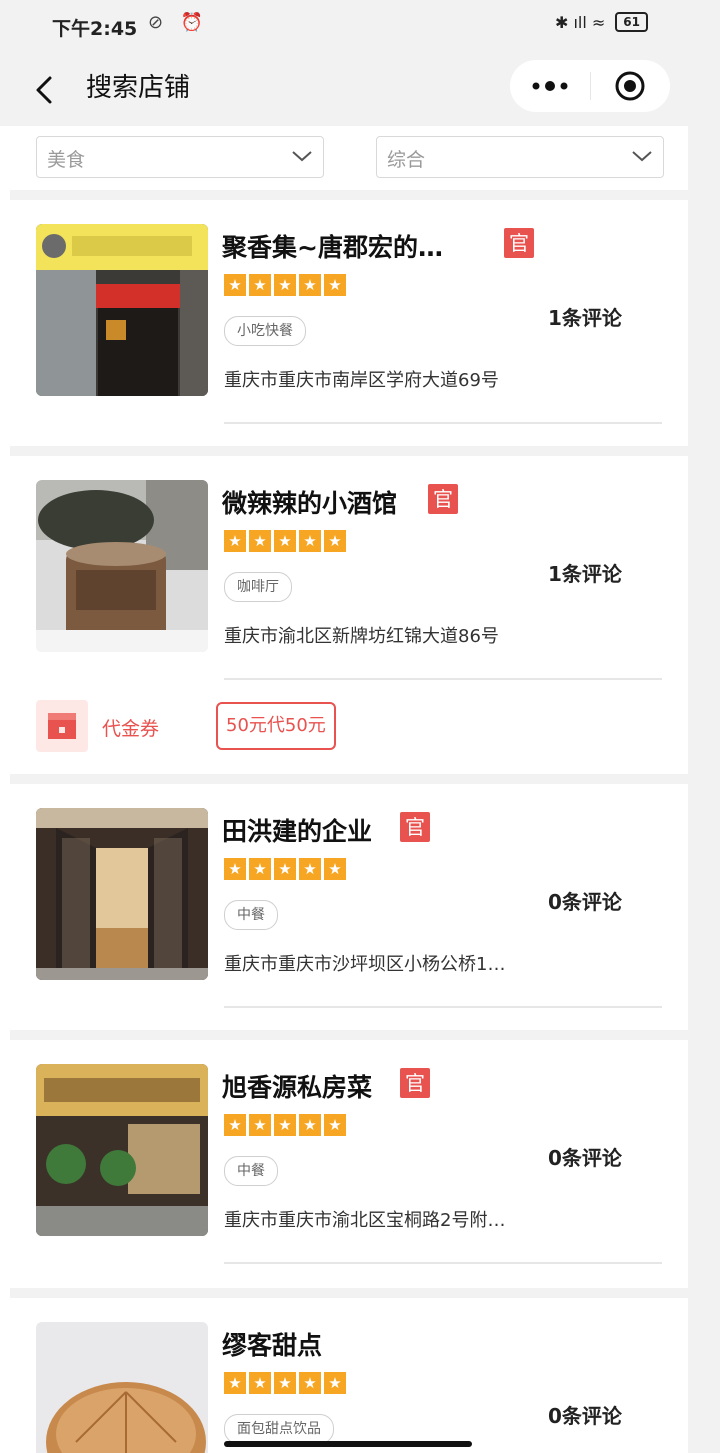 Image resolution: width=720 pixels, height=1453 pixels. What do you see at coordinates (310, 503) in the screenshot?
I see `shop-name: 微辣辣的小酒馆` at bounding box center [310, 503].